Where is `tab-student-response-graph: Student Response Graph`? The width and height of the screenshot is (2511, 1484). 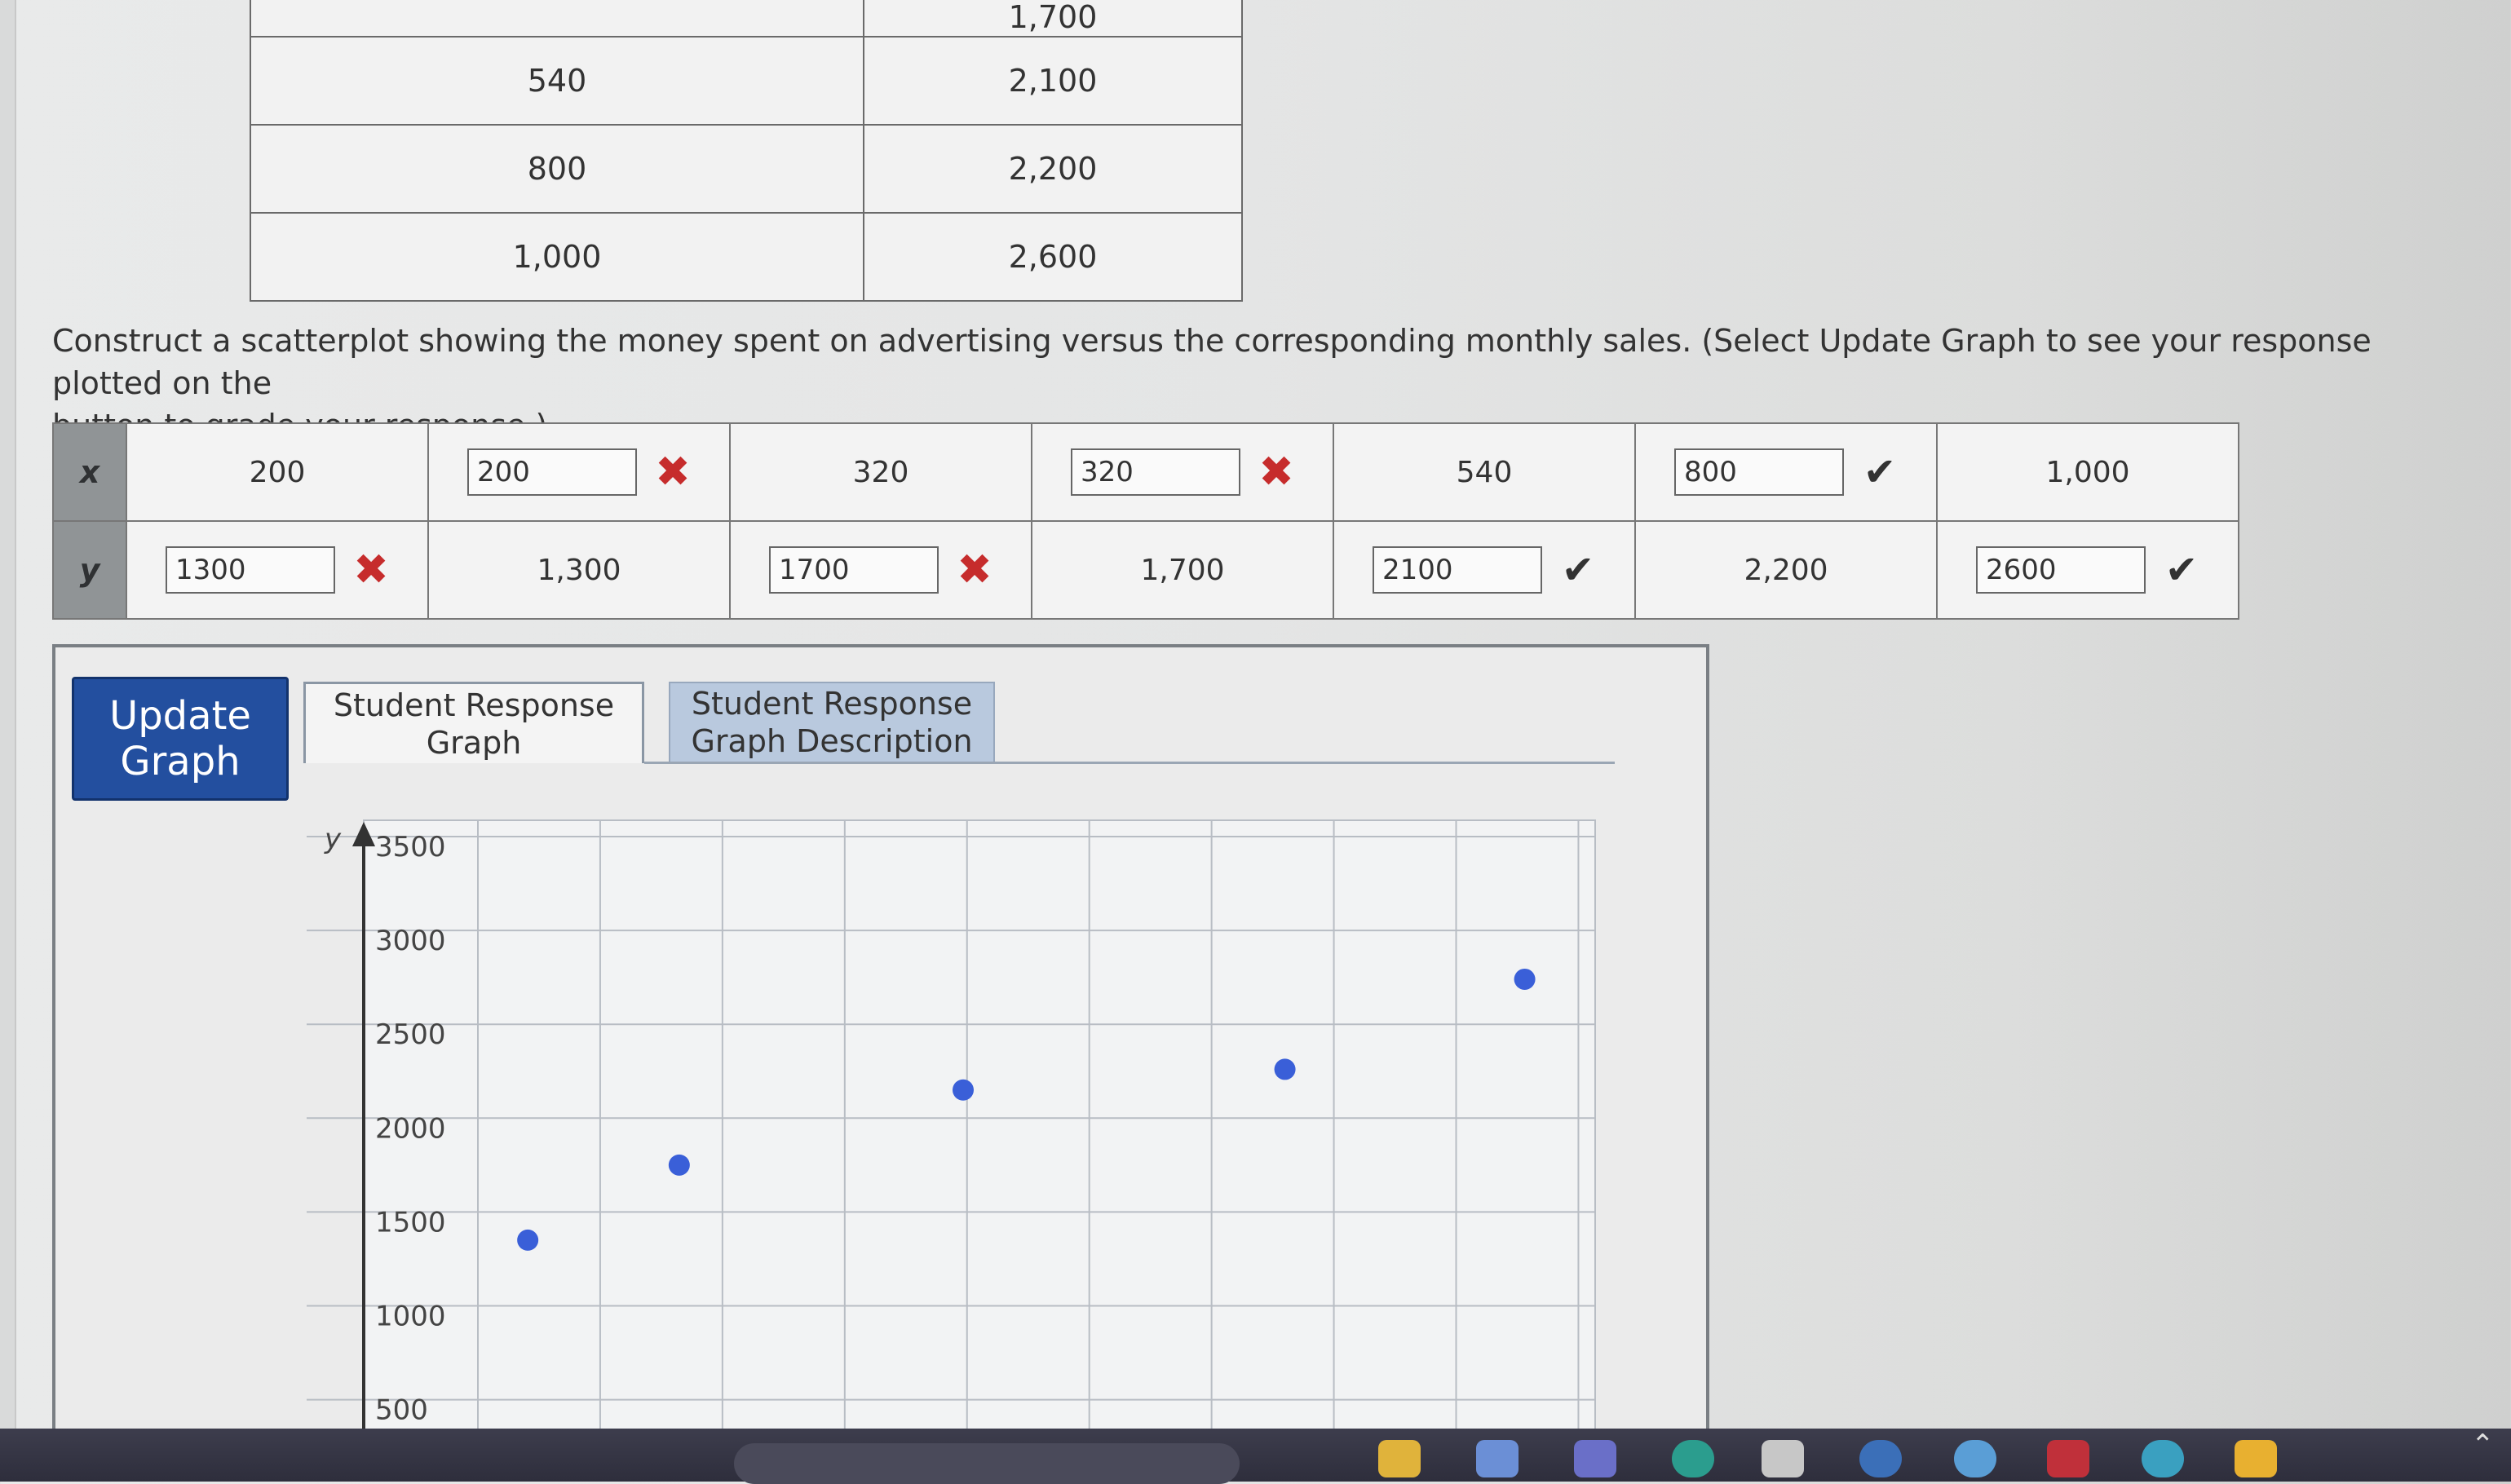 tab-student-response-graph: Student Response Graph is located at coordinates (473, 722).